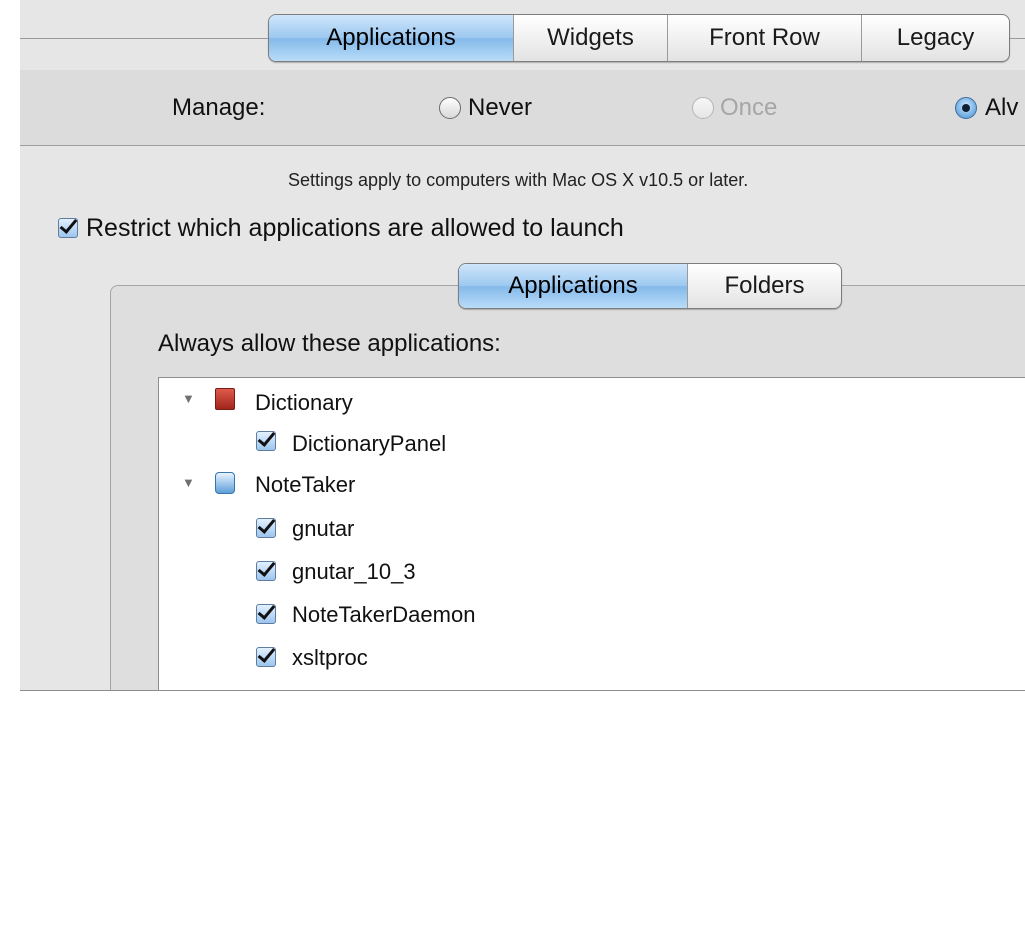 The width and height of the screenshot is (1025, 947). Describe the element at coordinates (330, 658) in the screenshot. I see `list-item: xsltproc` at that location.